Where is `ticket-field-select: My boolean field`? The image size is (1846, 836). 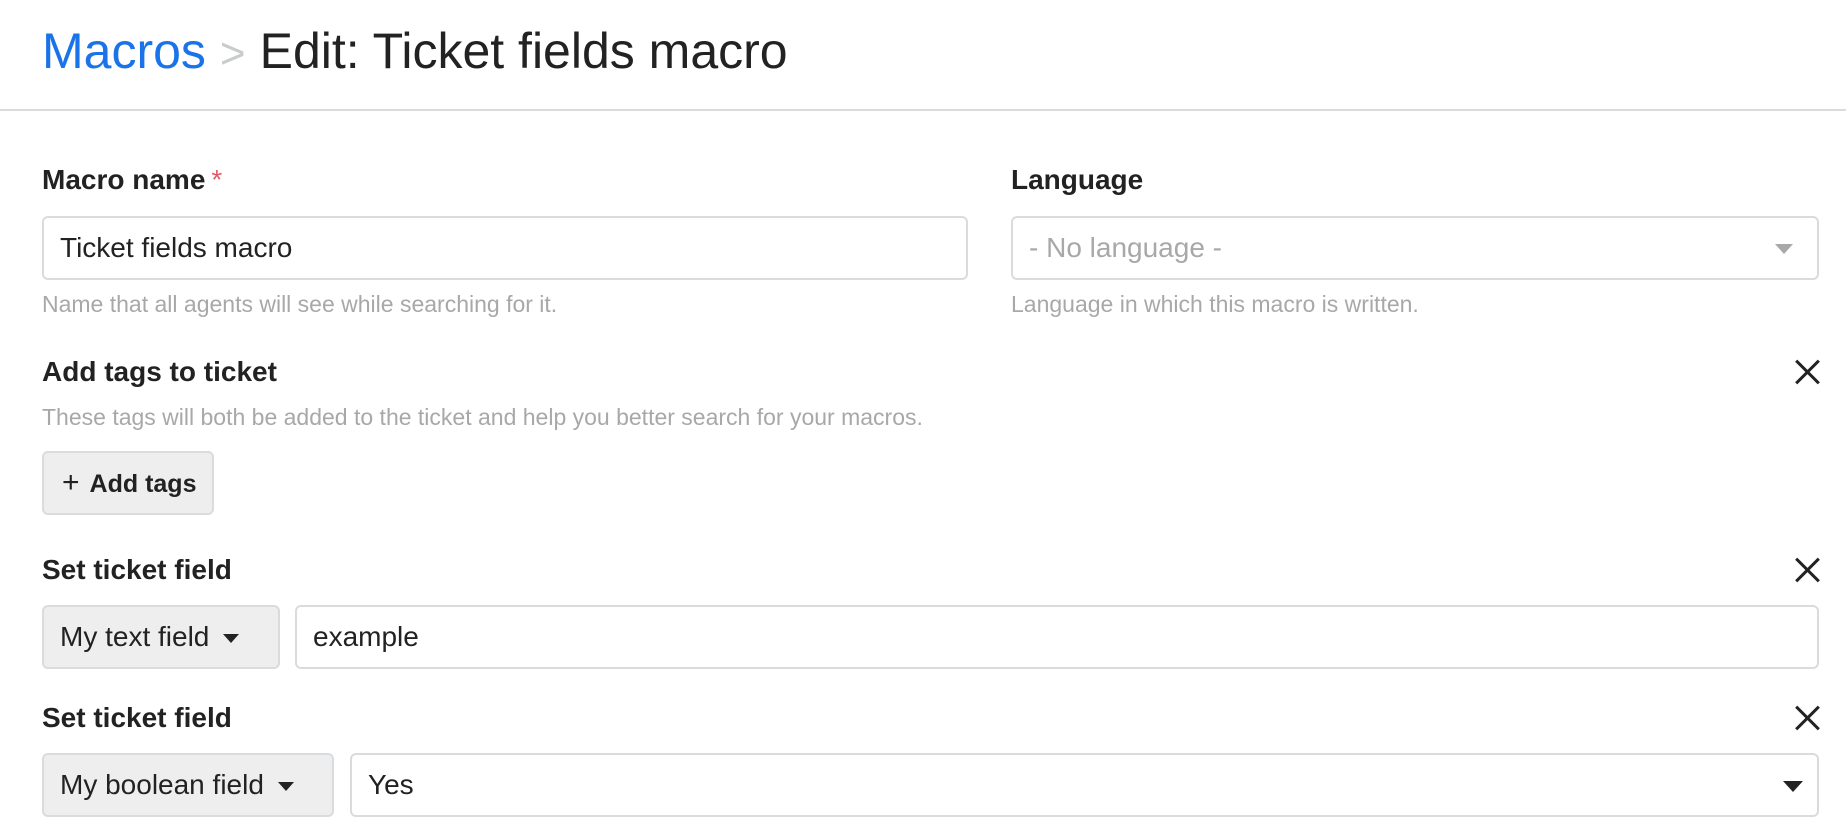 ticket-field-select: My boolean field is located at coordinates (188, 785).